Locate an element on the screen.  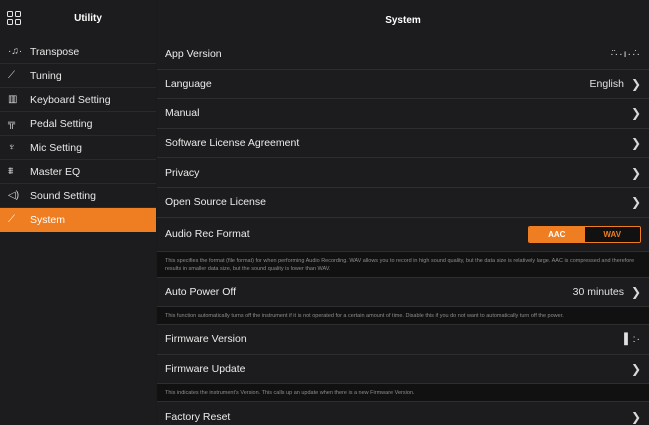
sidebar-item-keyboard-setting: ▥ Keyboard Setting is located at coordinates (78, 100).